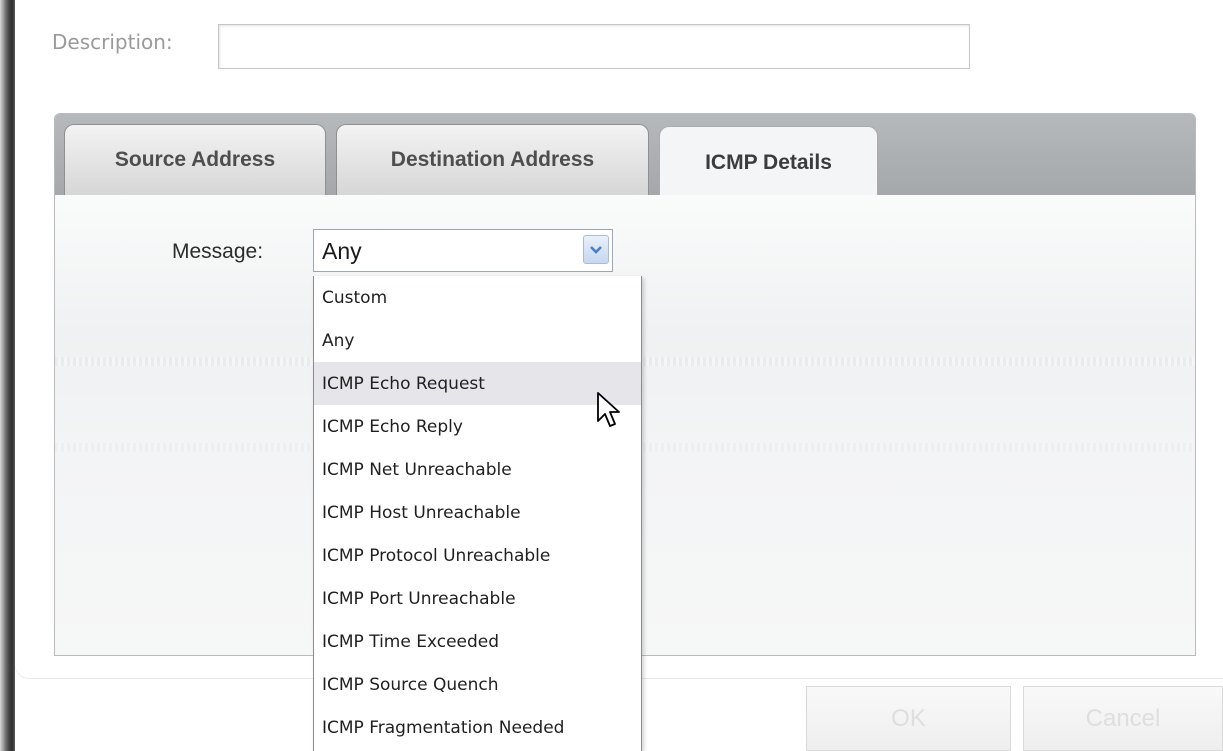 Image resolution: width=1223 pixels, height=751 pixels. I want to click on message-select: Any, so click(463, 250).